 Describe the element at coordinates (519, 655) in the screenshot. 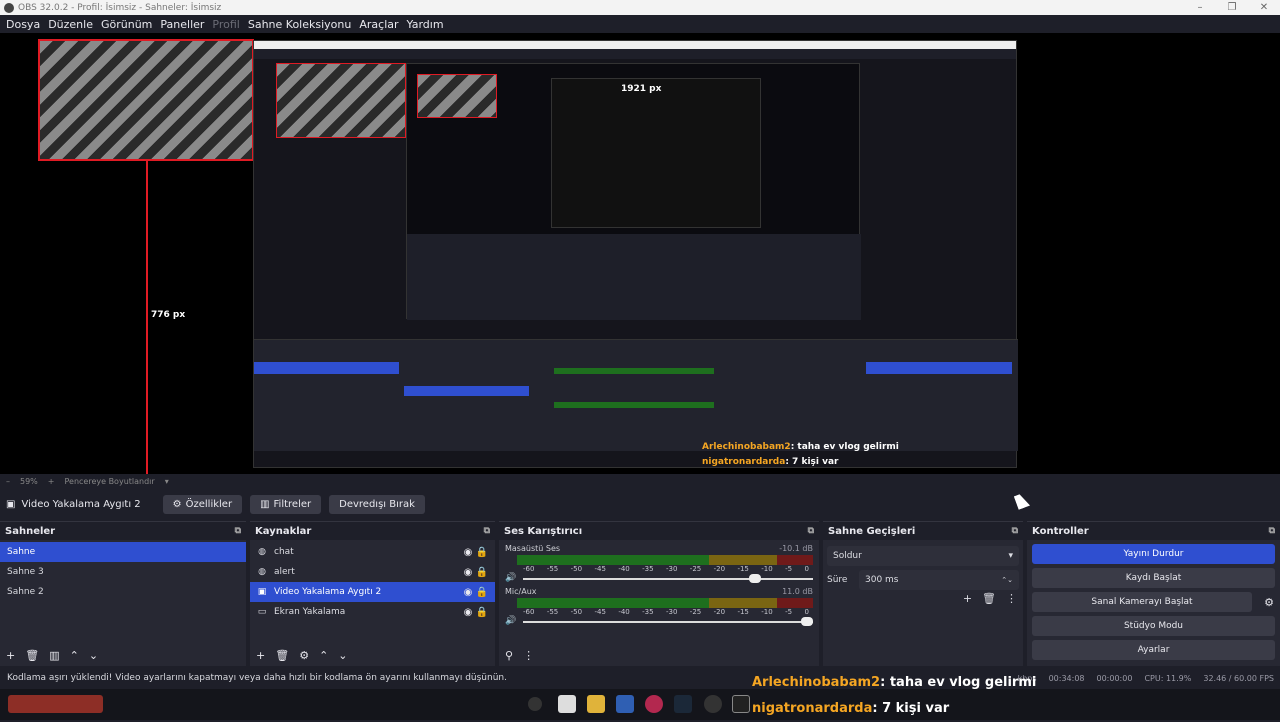

I see `mixer-footer: ⚲ ⋮` at that location.